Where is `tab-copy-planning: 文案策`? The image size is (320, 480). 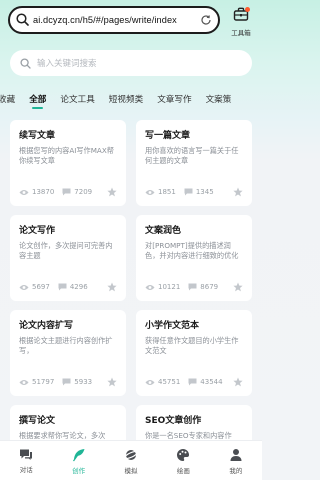 tab-copy-planning: 文案策 is located at coordinates (219, 99).